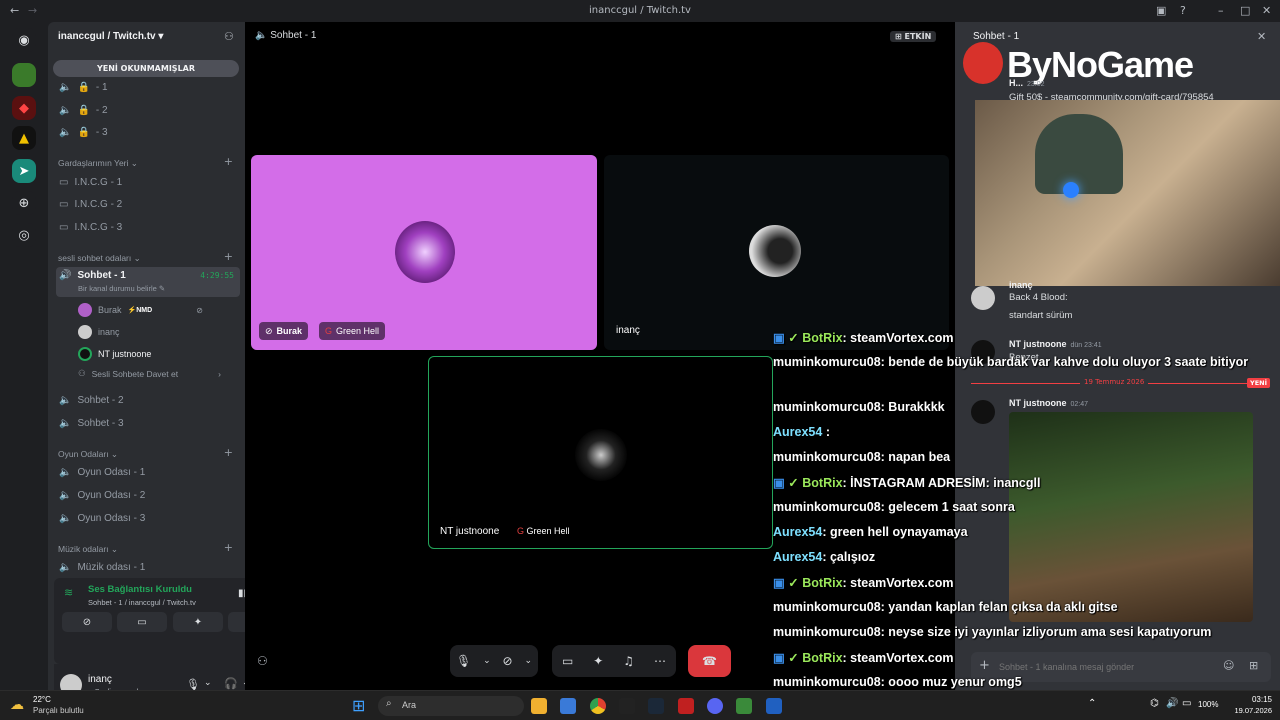 Image resolution: width=1280 pixels, height=720 pixels. What do you see at coordinates (1266, 10) in the screenshot?
I see `close-window-icon: ✕` at bounding box center [1266, 10].